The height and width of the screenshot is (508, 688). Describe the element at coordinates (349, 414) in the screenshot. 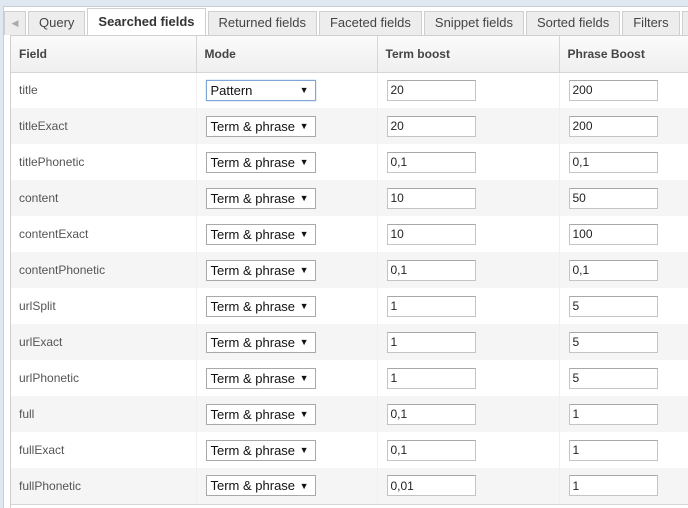

I see `table-row: full Term & phrase ▼` at that location.